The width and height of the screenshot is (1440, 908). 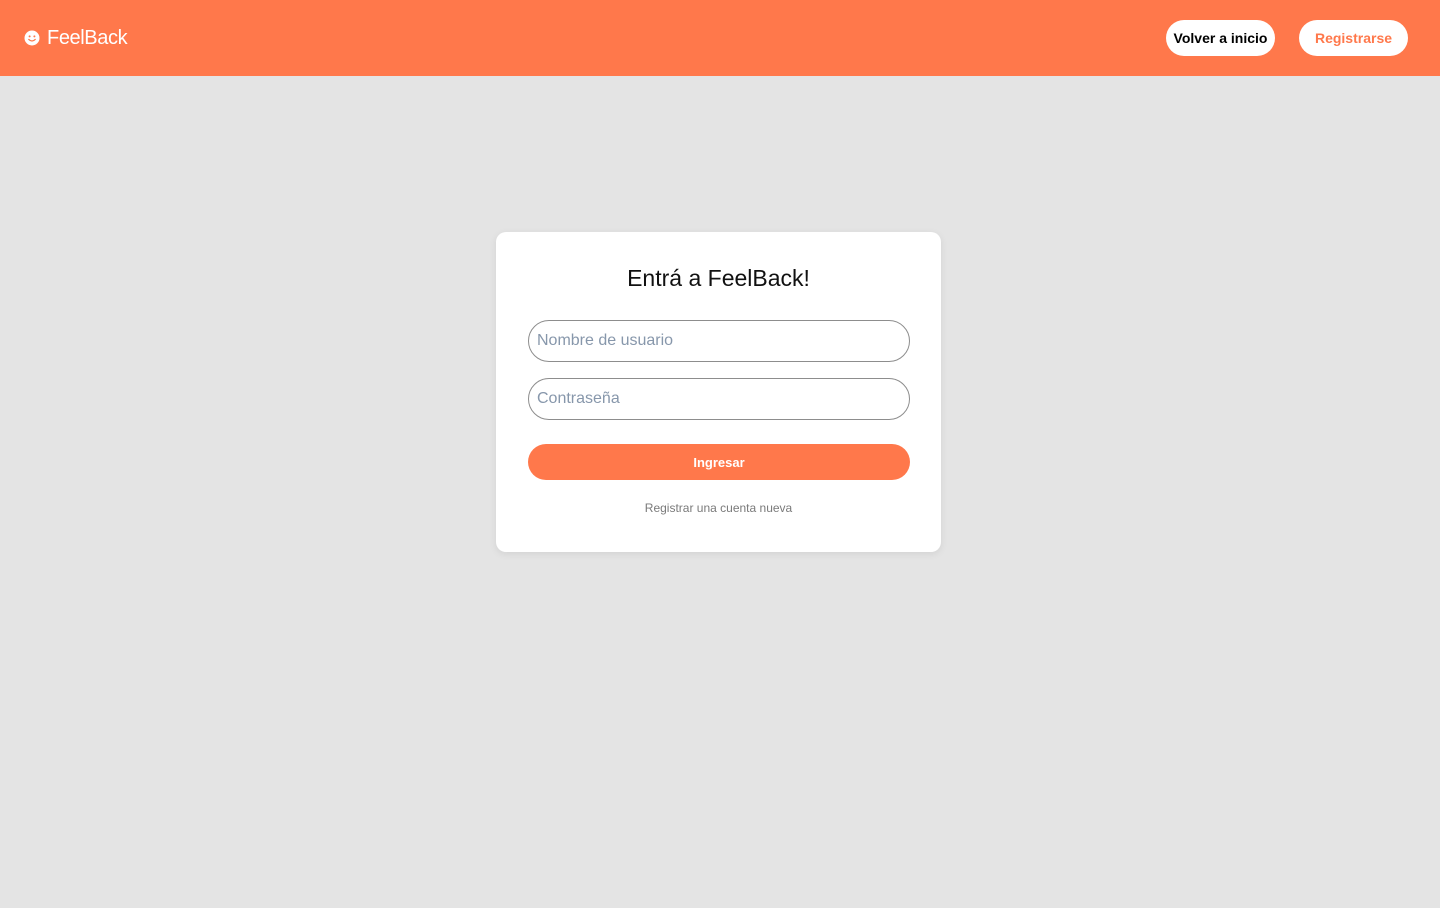 I want to click on login-title: Entrá a FeelBack!, so click(x=718, y=278).